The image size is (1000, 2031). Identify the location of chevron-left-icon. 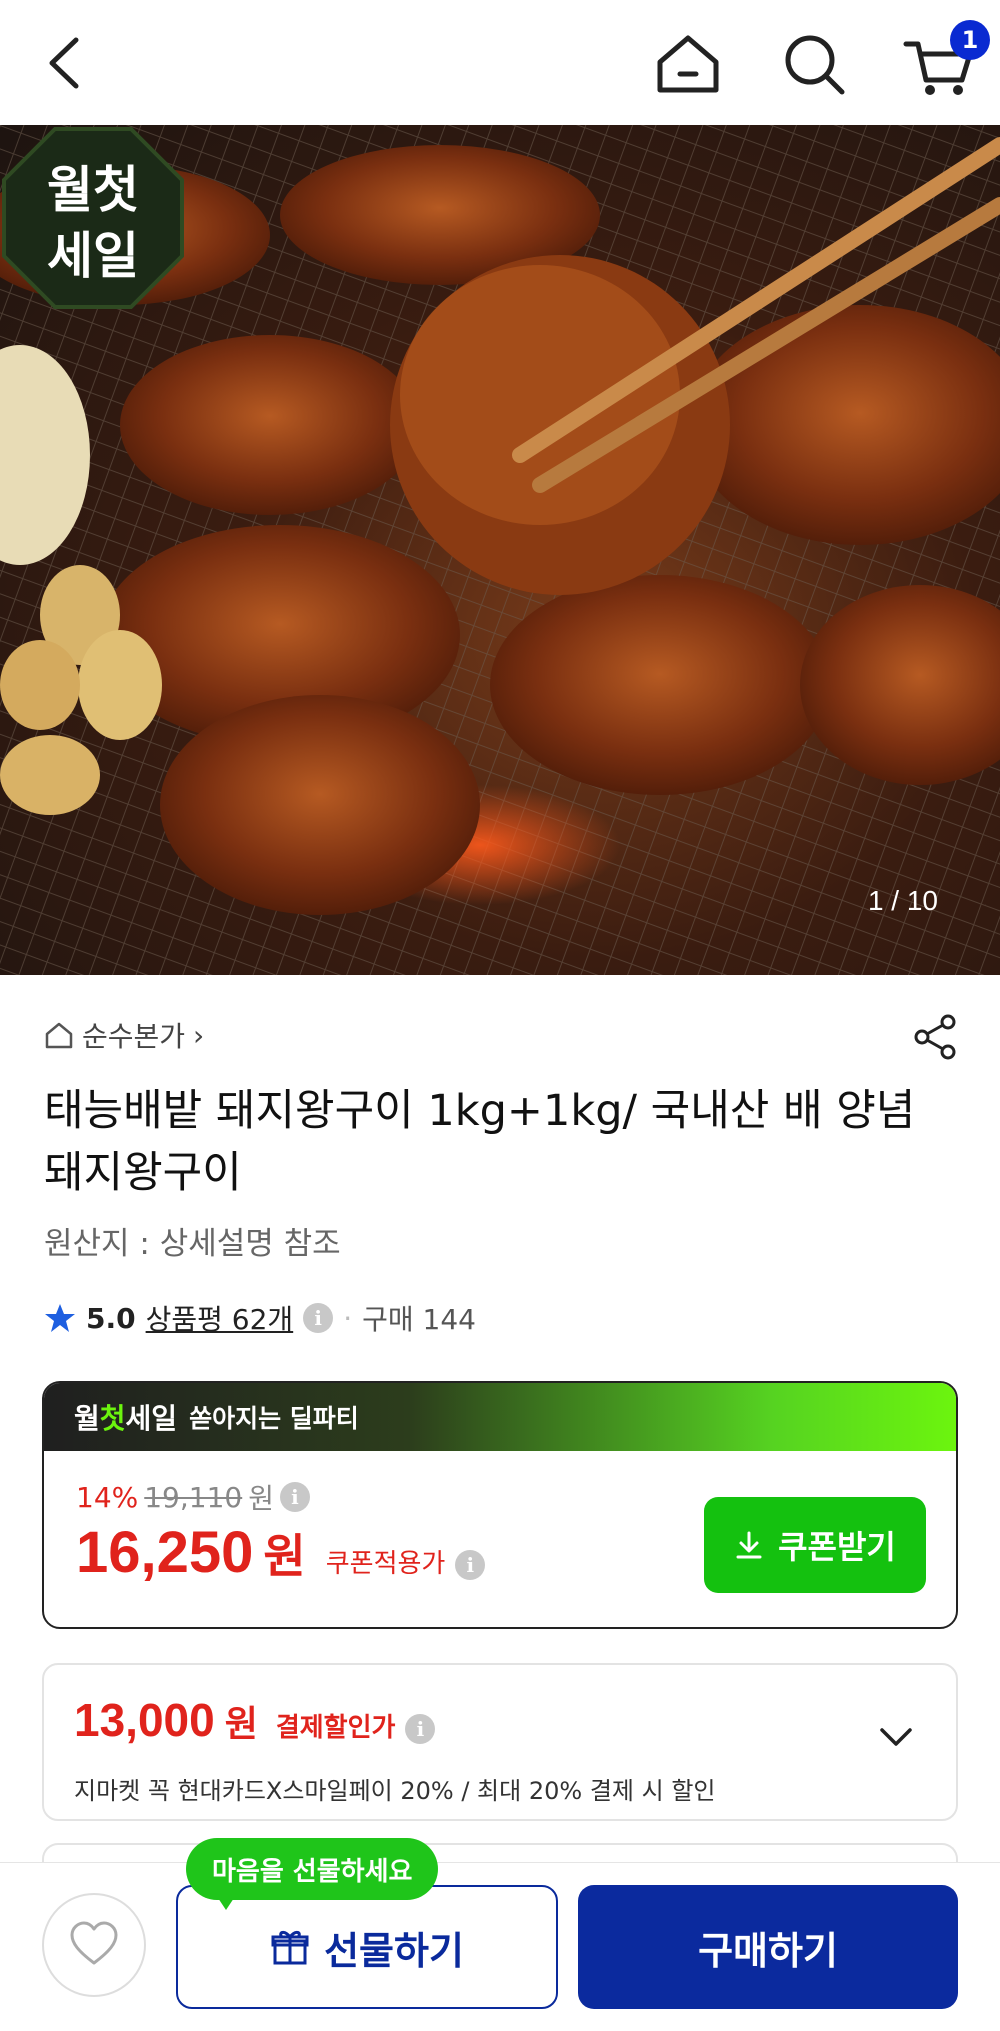
(65, 63).